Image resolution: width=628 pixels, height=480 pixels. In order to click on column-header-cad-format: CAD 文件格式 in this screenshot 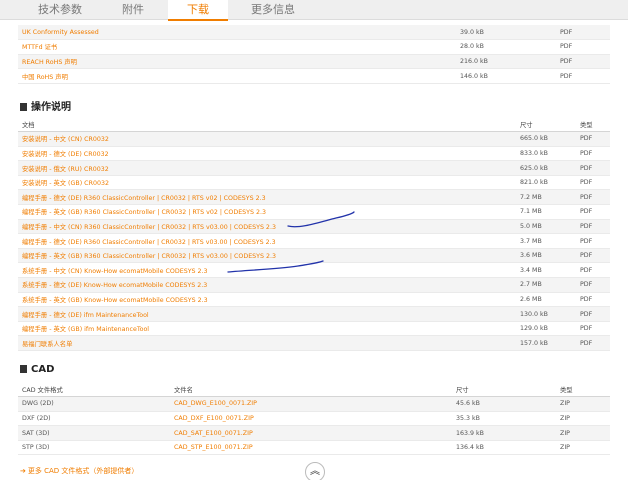, I will do `click(94, 390)`.